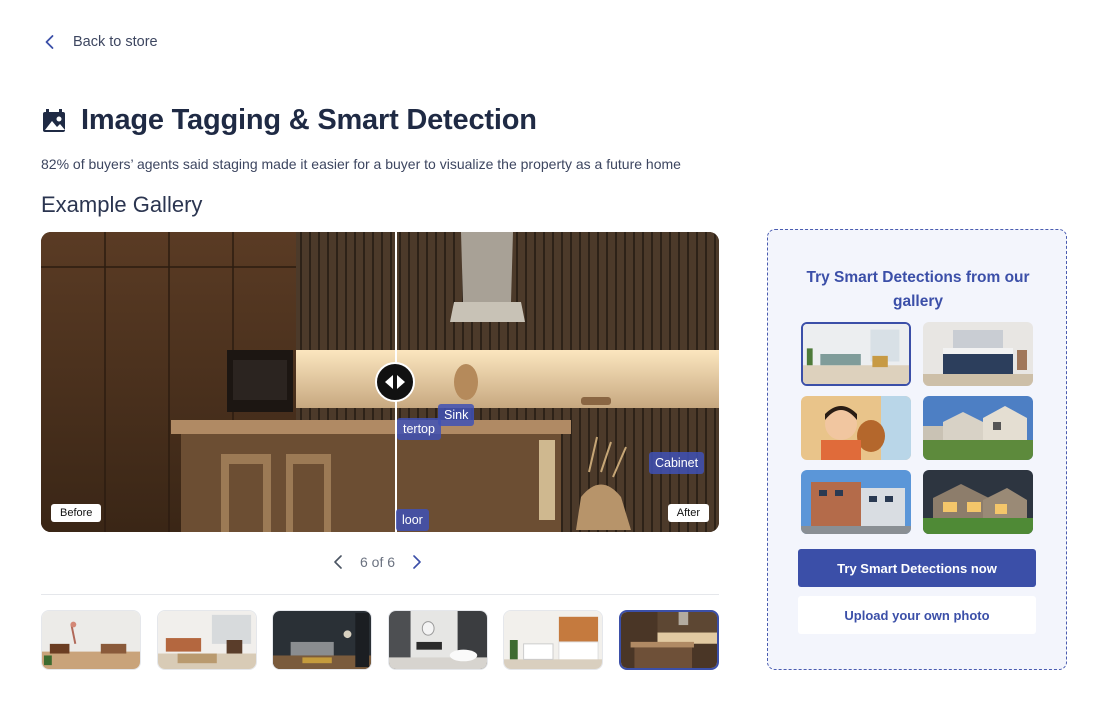 This screenshot has width=1100, height=704. I want to click on thumbnail-living-room-white, so click(91, 640).